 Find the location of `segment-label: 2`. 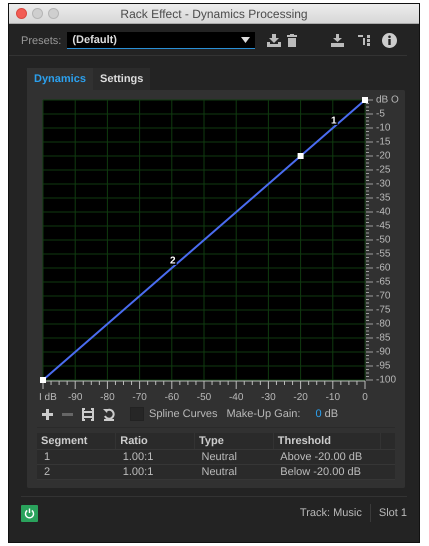

segment-label: 2 is located at coordinates (173, 261).